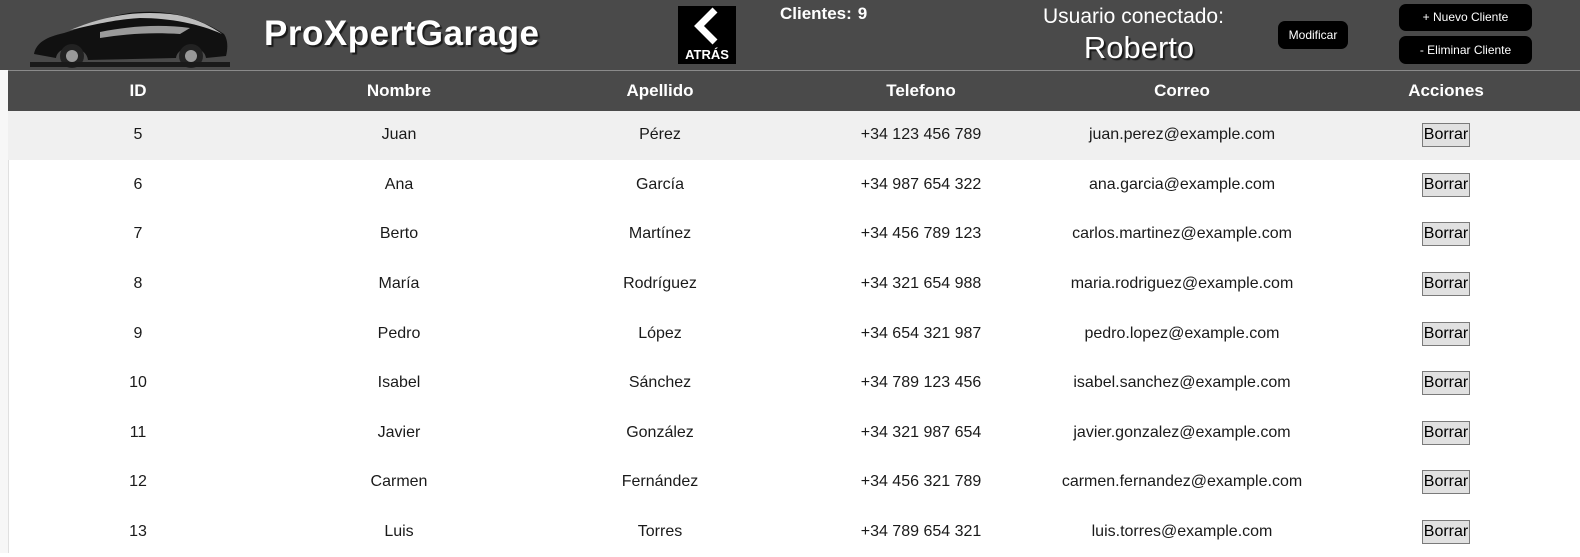 The width and height of the screenshot is (1580, 557). I want to click on cell-telefono: +34 321 654 988, so click(921, 284).